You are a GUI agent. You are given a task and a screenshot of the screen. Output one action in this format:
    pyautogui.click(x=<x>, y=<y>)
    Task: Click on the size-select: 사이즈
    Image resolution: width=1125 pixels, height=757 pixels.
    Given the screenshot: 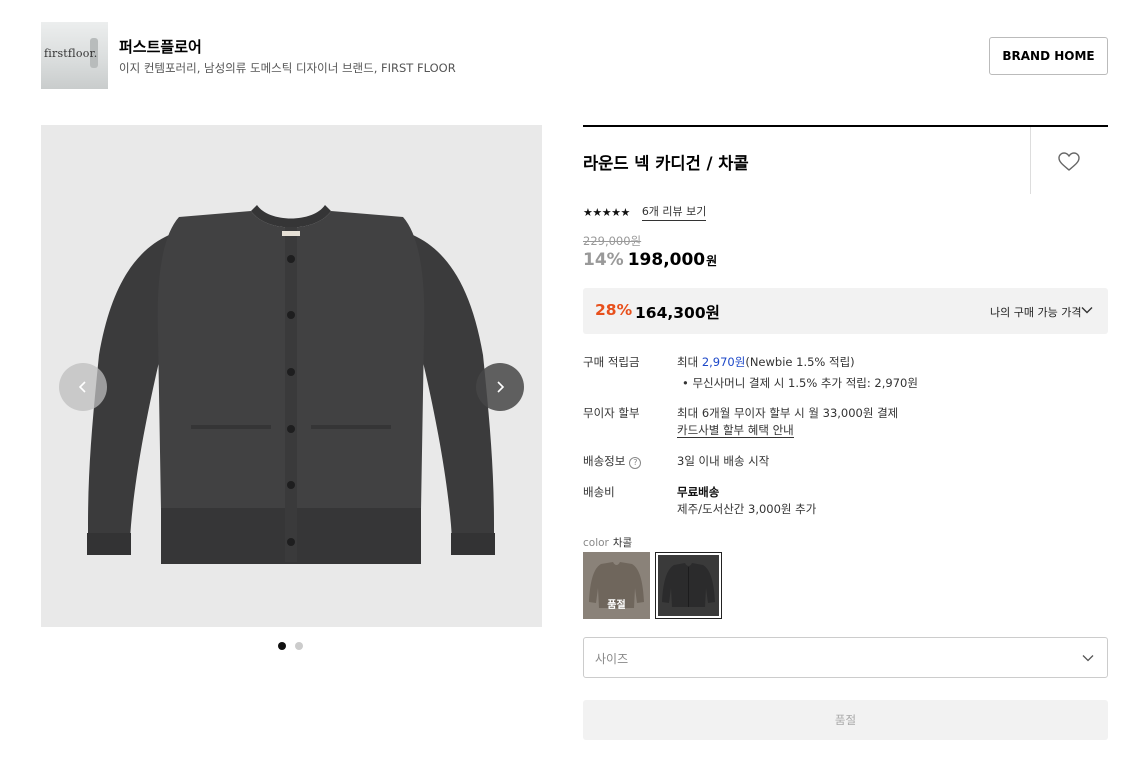 What is the action you would take?
    pyautogui.click(x=845, y=657)
    